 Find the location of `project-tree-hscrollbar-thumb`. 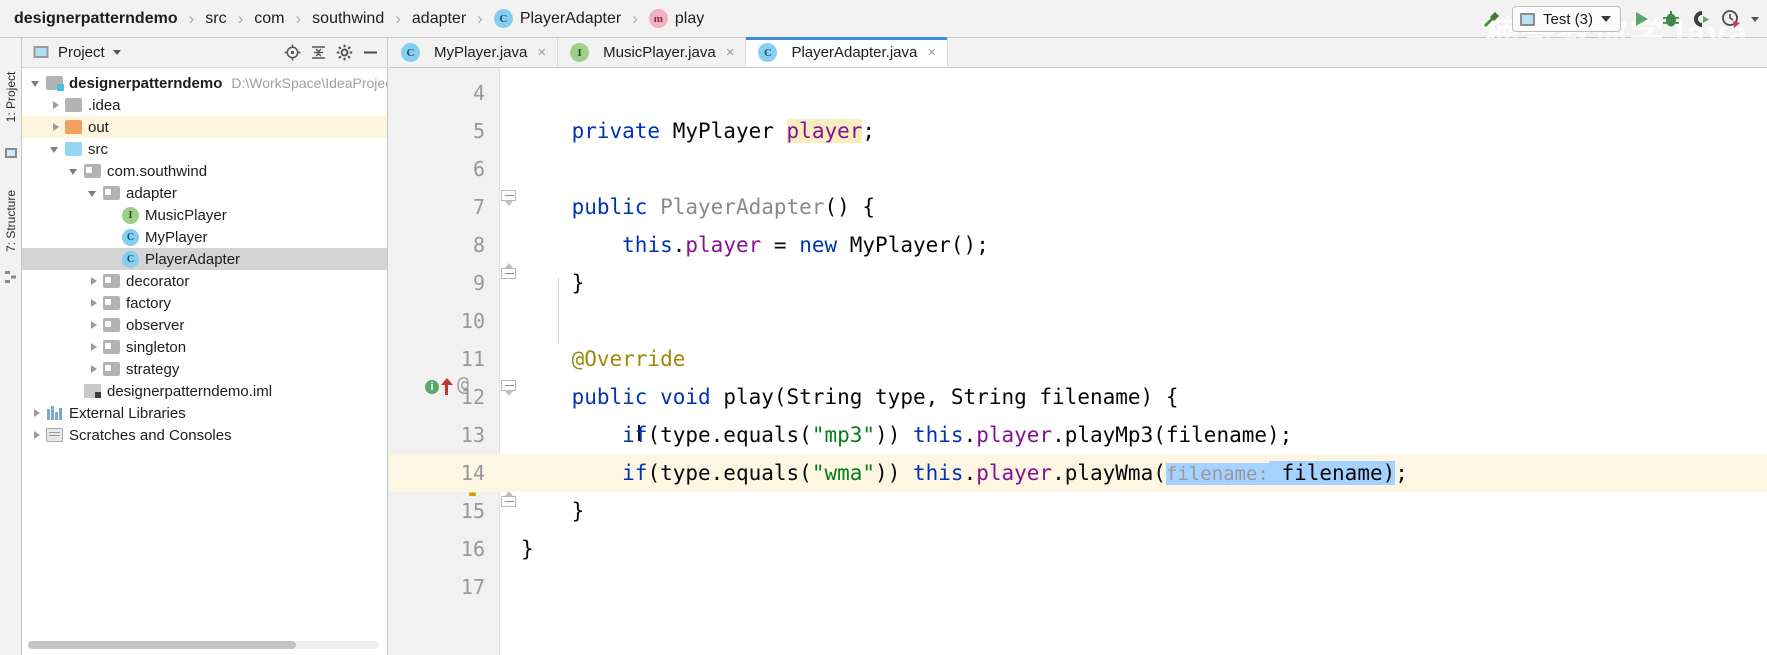

project-tree-hscrollbar-thumb is located at coordinates (162, 645).